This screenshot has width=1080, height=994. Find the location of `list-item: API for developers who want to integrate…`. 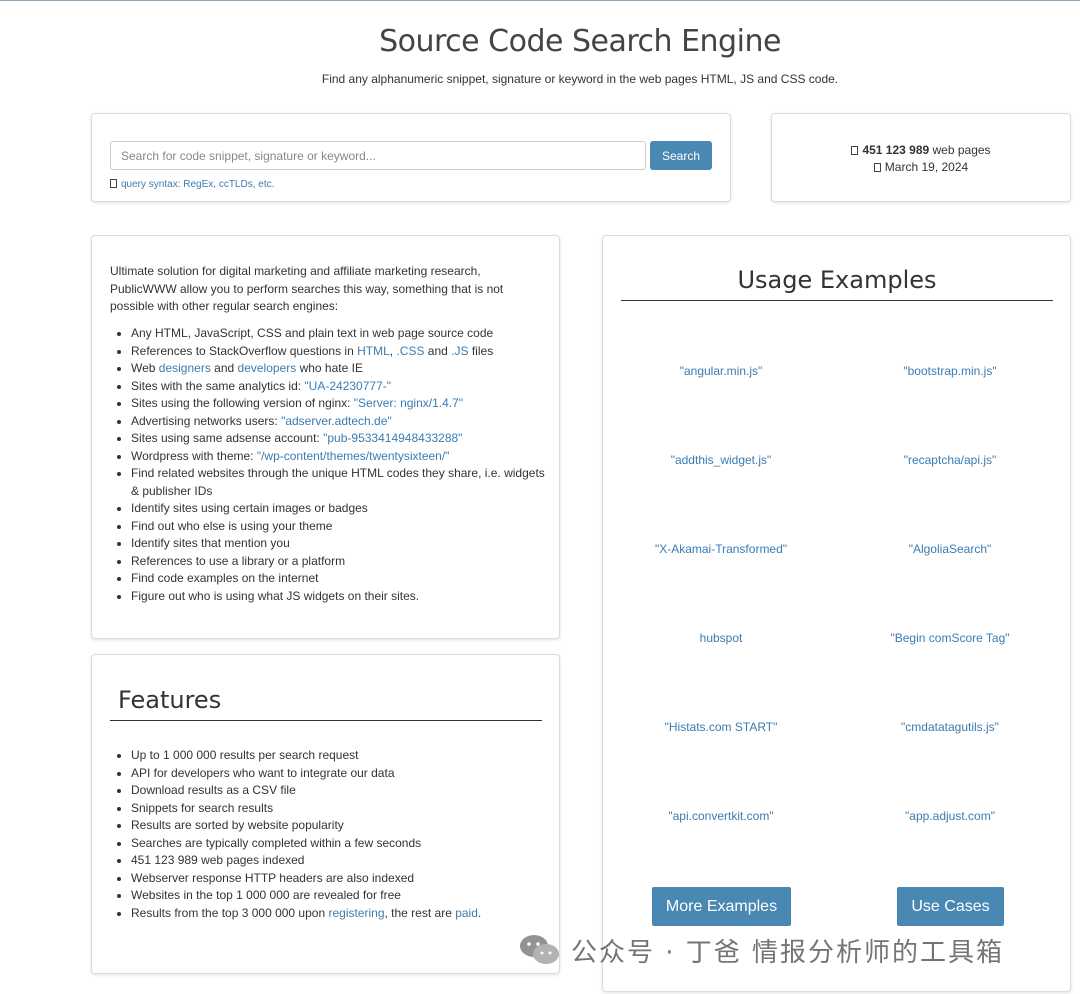

list-item: API for developers who want to integrate… is located at coordinates (341, 774).